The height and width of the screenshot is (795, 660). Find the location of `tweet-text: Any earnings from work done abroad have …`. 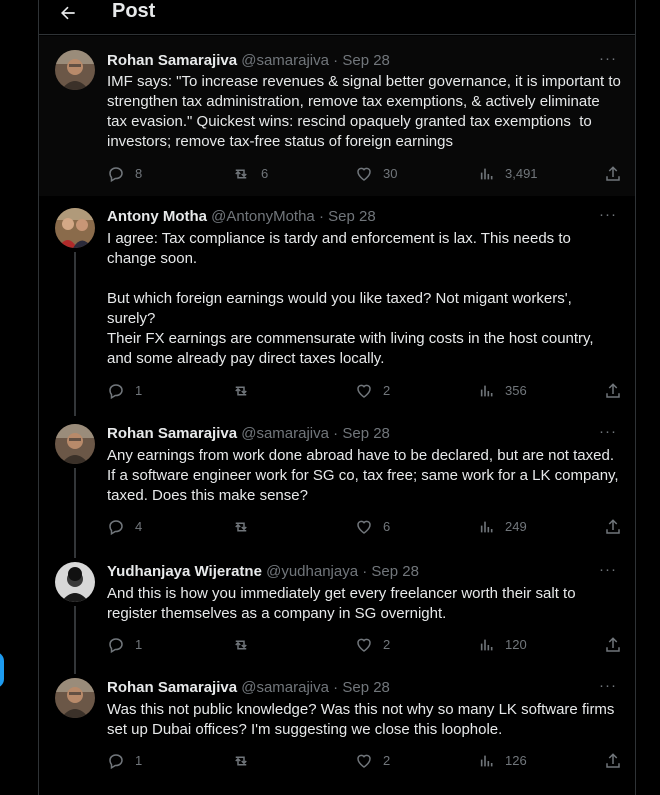

tweet-text: Any earnings from work done abroad have … is located at coordinates (365, 475).